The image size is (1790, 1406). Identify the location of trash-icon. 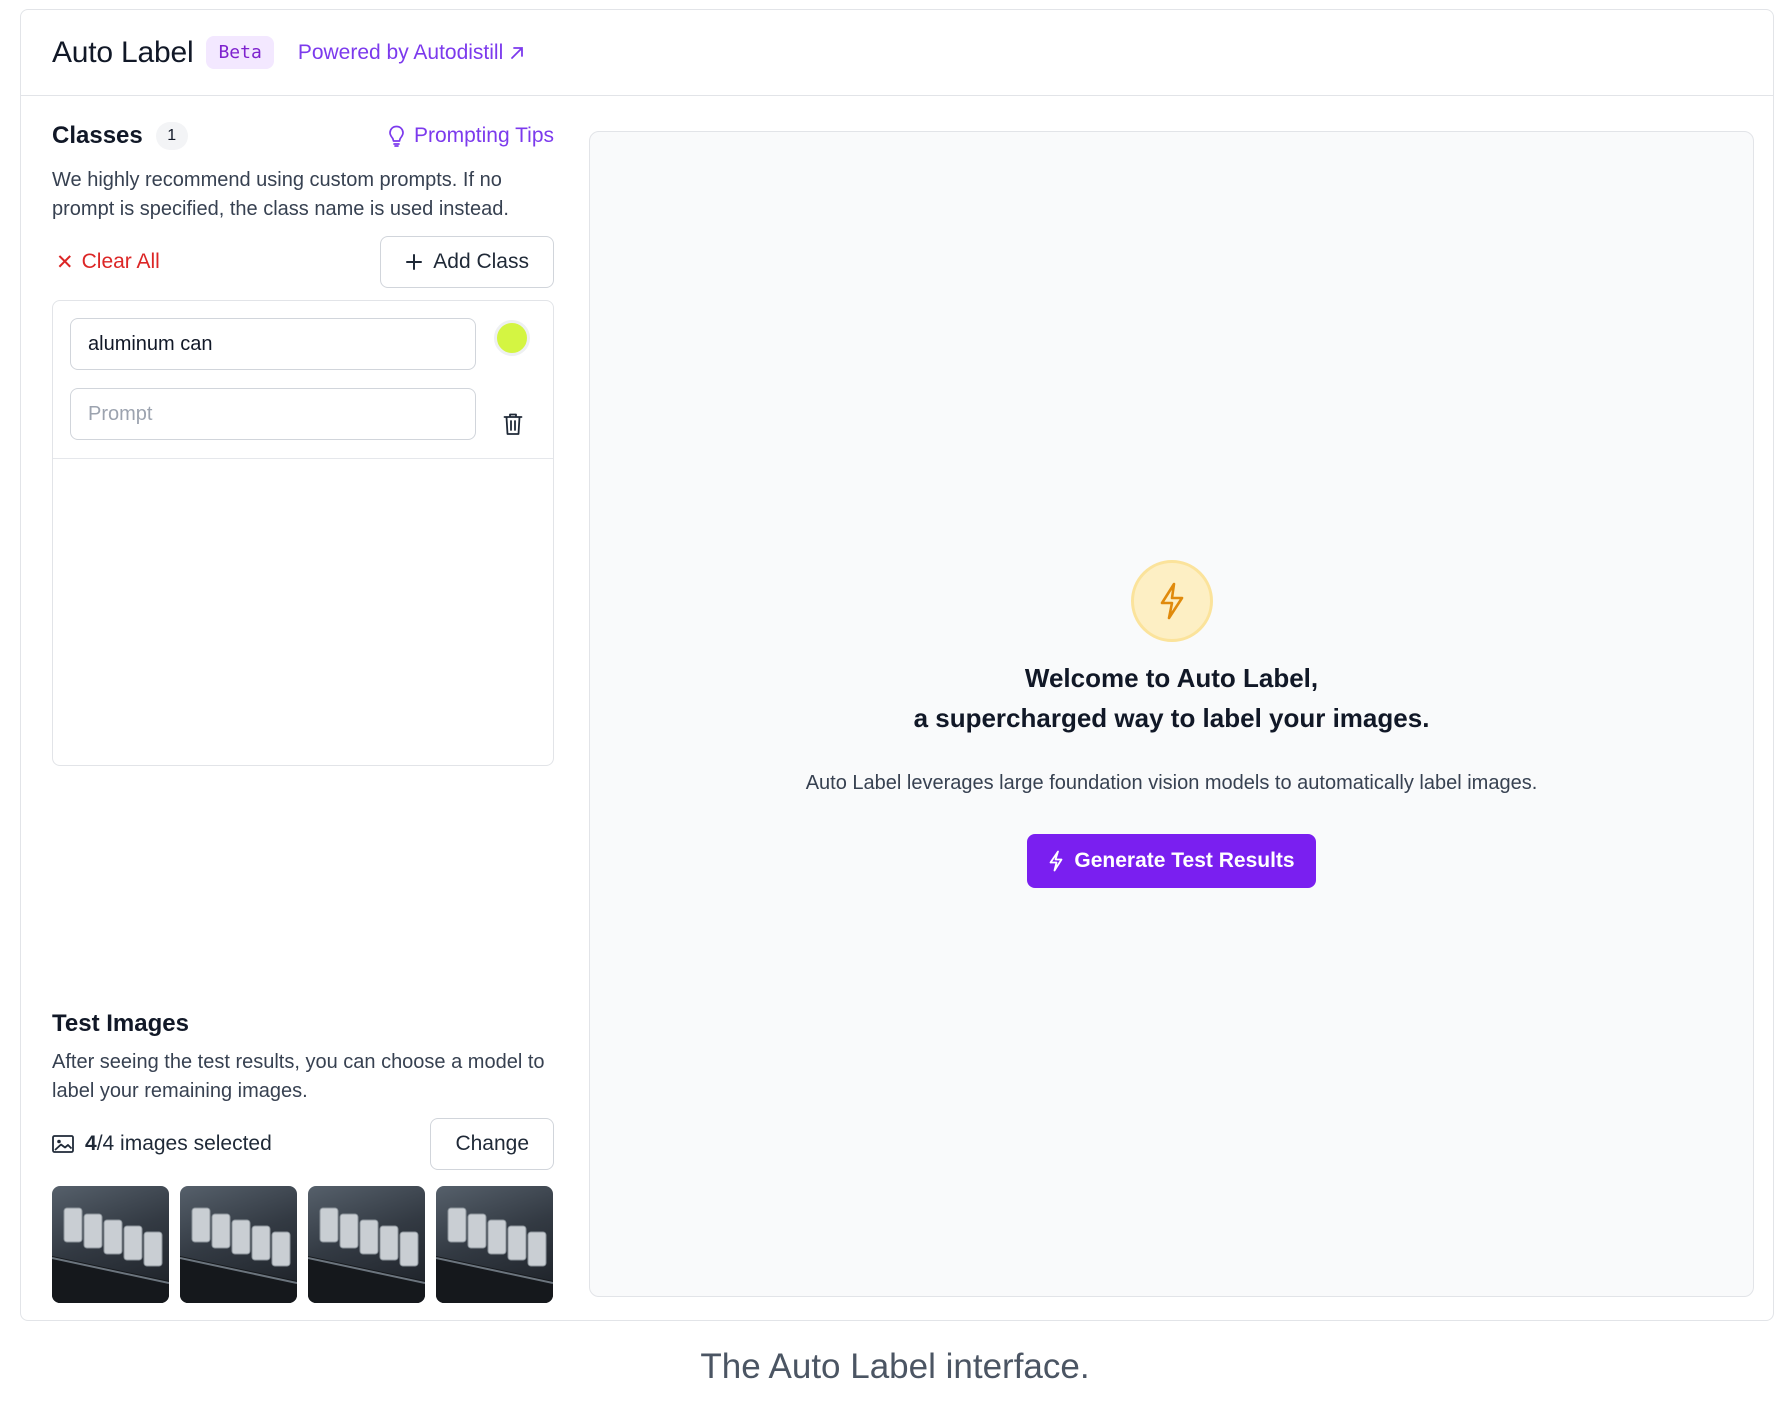
(513, 424).